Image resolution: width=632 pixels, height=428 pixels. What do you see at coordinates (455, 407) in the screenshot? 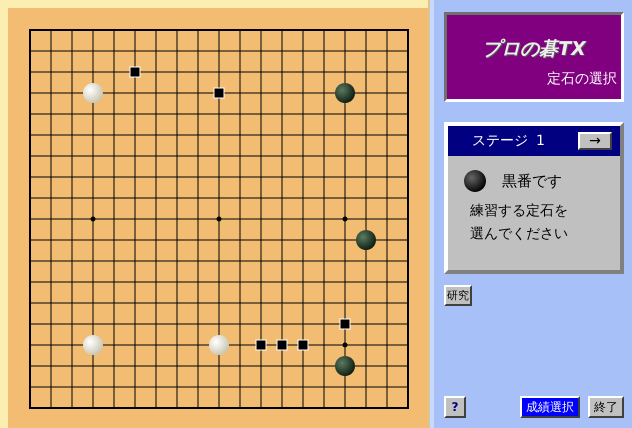
I see `help-button: ?` at bounding box center [455, 407].